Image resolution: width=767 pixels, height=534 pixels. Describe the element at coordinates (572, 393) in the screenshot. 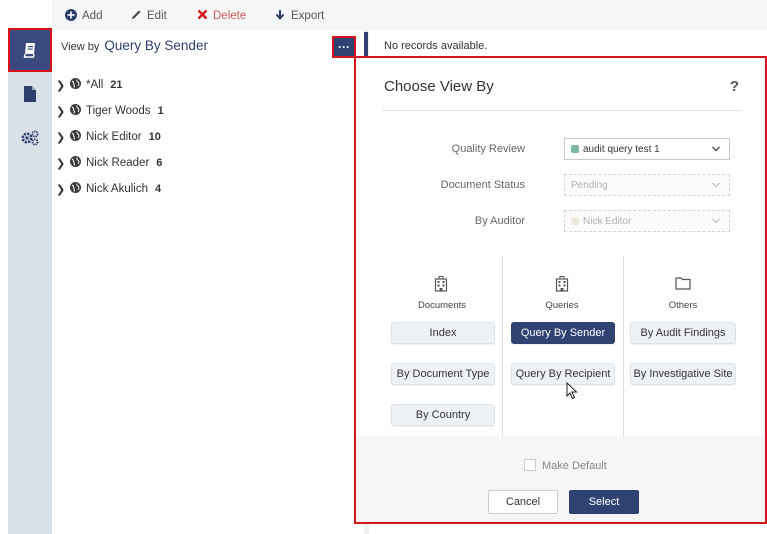

I see `mouse-cursor-icon` at that location.